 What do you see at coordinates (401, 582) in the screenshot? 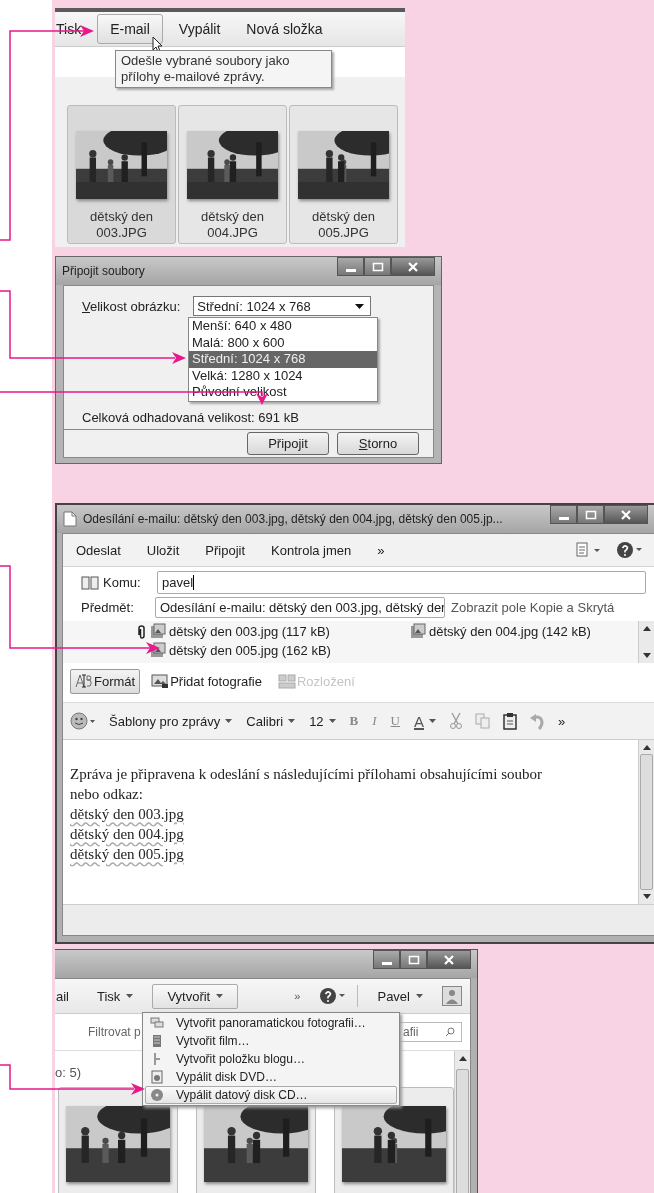
I see `recipient-field: pavel` at bounding box center [401, 582].